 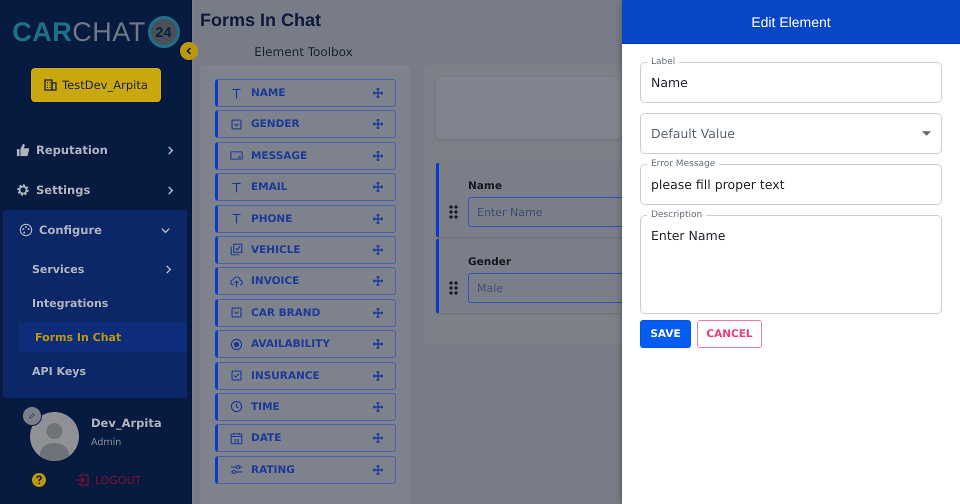 I want to click on toolbox-item: NAME, so click(x=305, y=93).